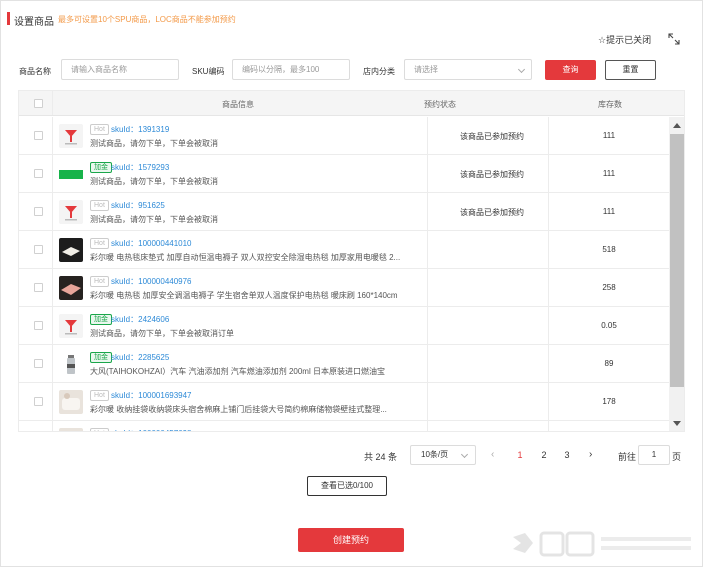  I want to click on sku-id: skuId：951625, so click(138, 205).